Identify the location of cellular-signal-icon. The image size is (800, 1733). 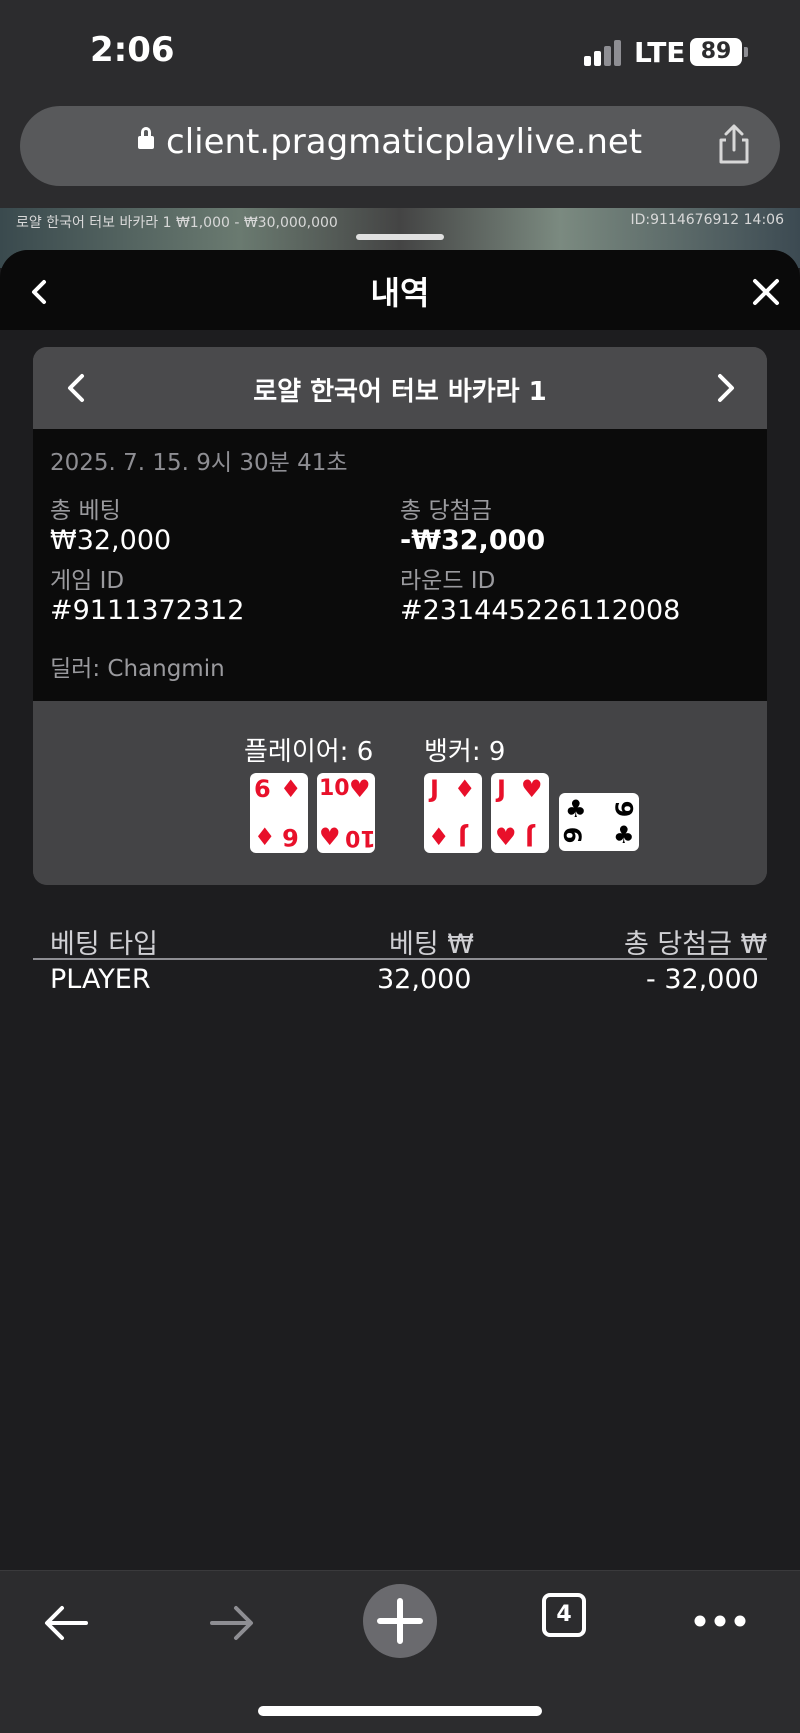
(604, 53).